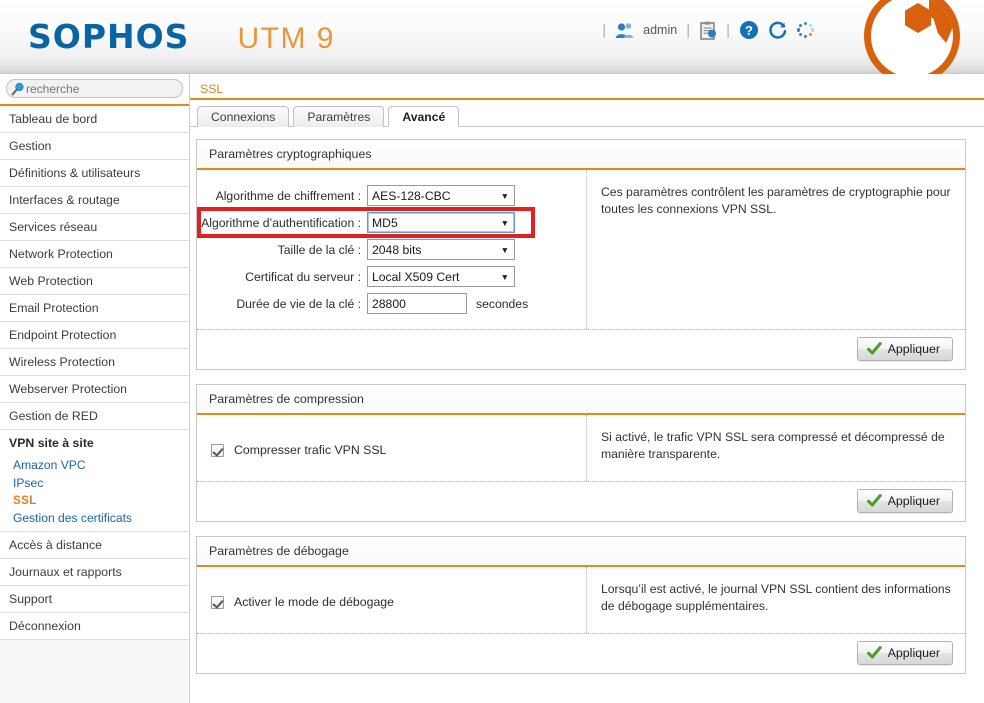 The width and height of the screenshot is (984, 703). I want to click on tab-connexions: Connexions, so click(243, 116).